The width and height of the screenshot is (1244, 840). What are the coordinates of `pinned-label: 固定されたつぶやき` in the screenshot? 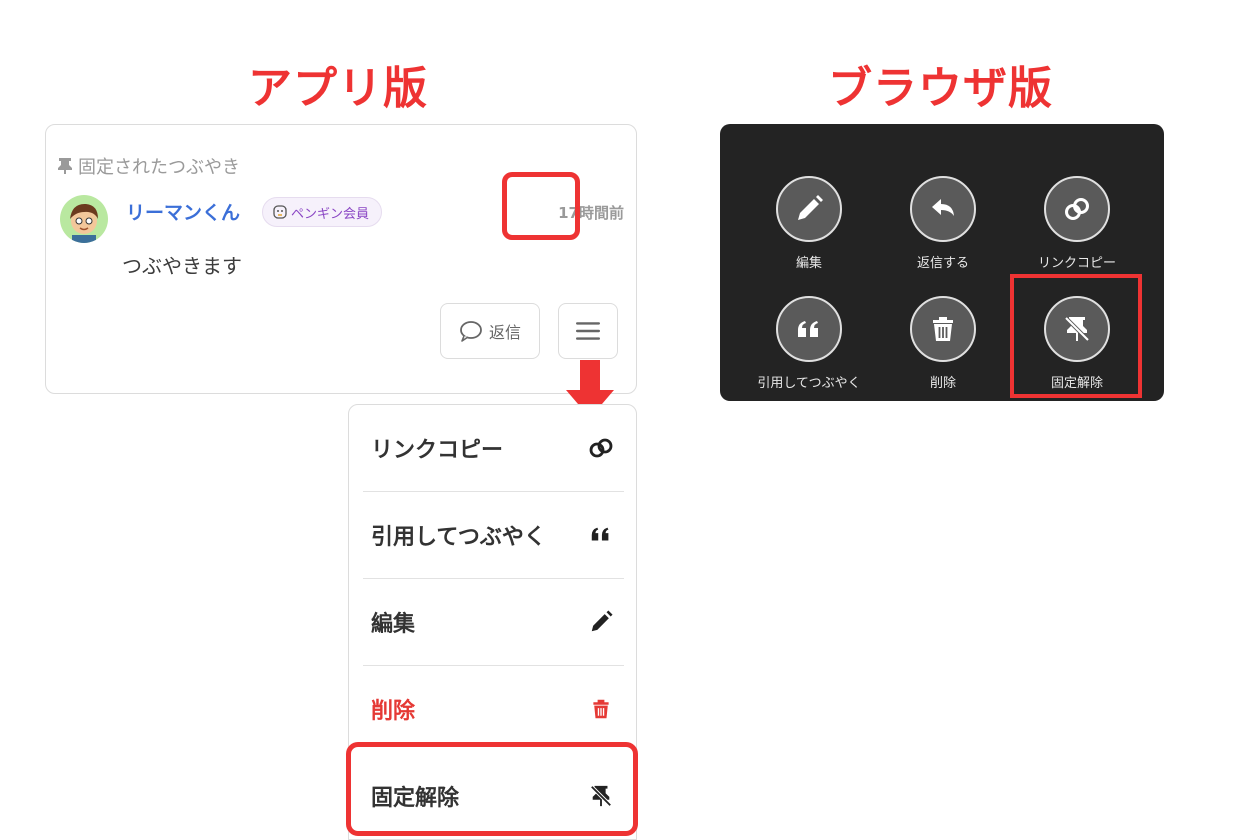 It's located at (159, 167).